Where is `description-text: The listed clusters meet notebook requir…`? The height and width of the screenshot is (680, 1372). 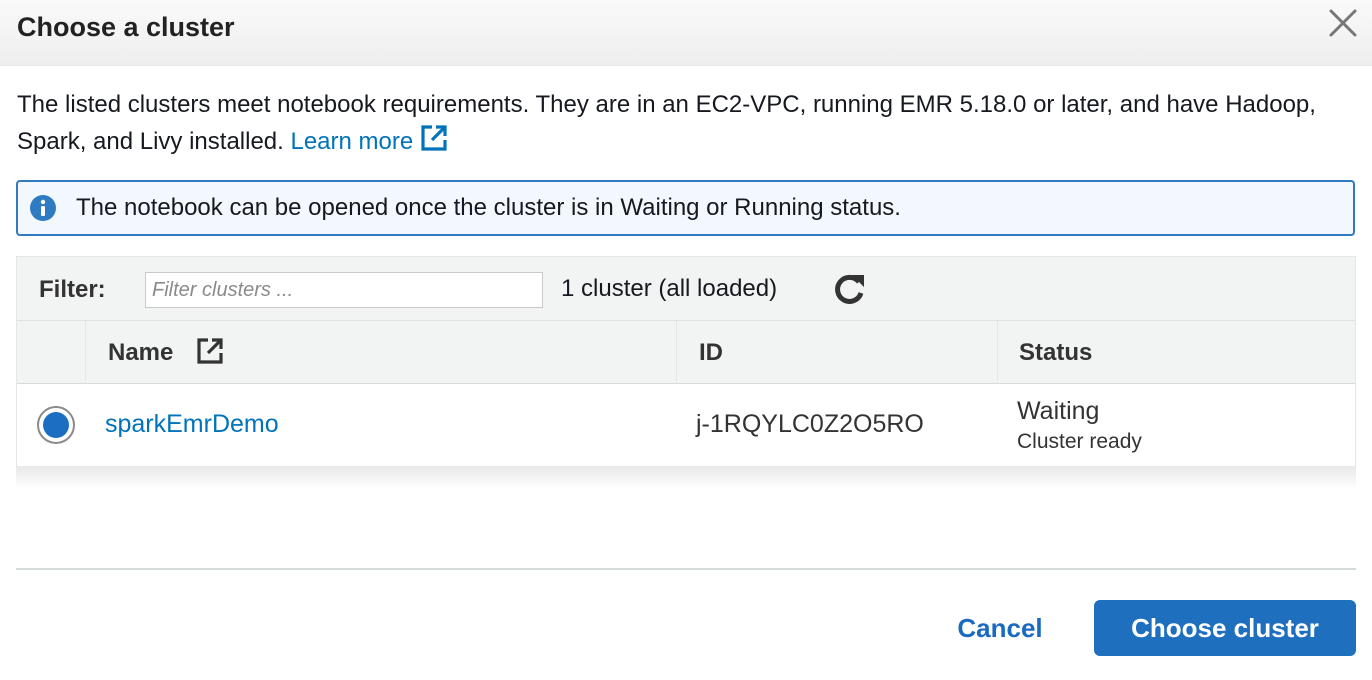 description-text: The listed clusters meet notebook requir… is located at coordinates (666, 123).